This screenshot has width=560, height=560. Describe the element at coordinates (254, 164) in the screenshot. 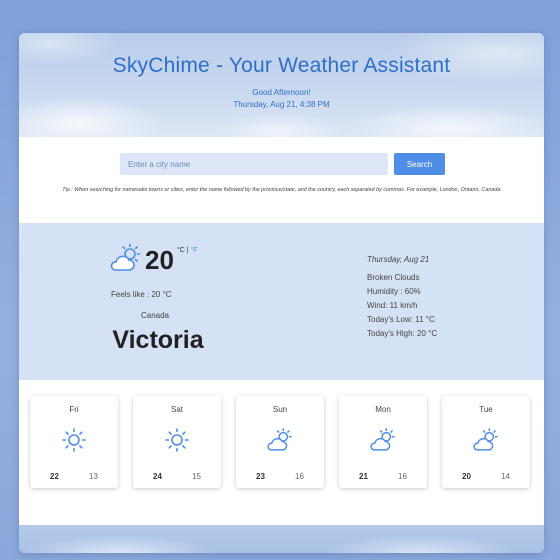

I see `city-search-input` at that location.